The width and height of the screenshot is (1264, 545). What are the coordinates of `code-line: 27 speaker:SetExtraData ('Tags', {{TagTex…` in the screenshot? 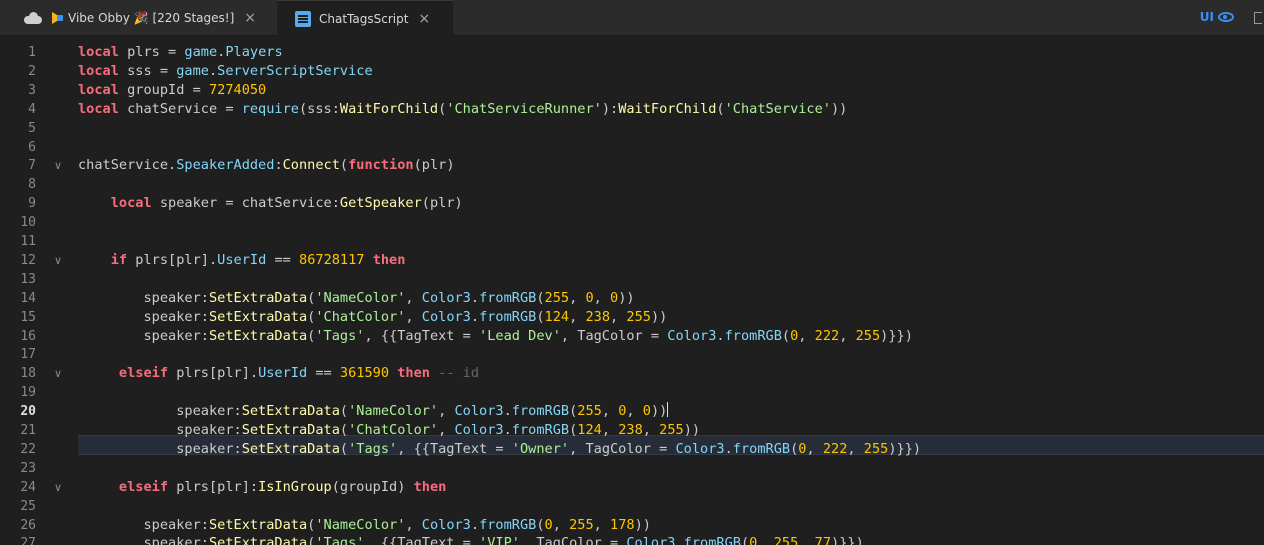 It's located at (632, 539).